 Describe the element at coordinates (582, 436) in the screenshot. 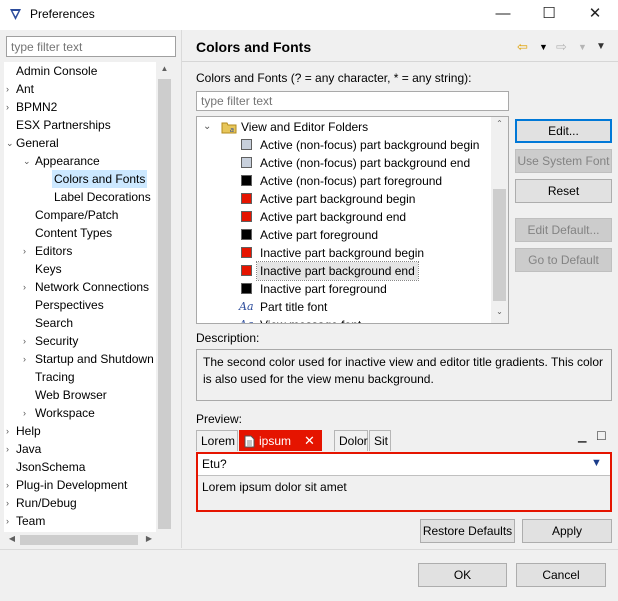

I see `minimize-view-icon: ▁` at that location.